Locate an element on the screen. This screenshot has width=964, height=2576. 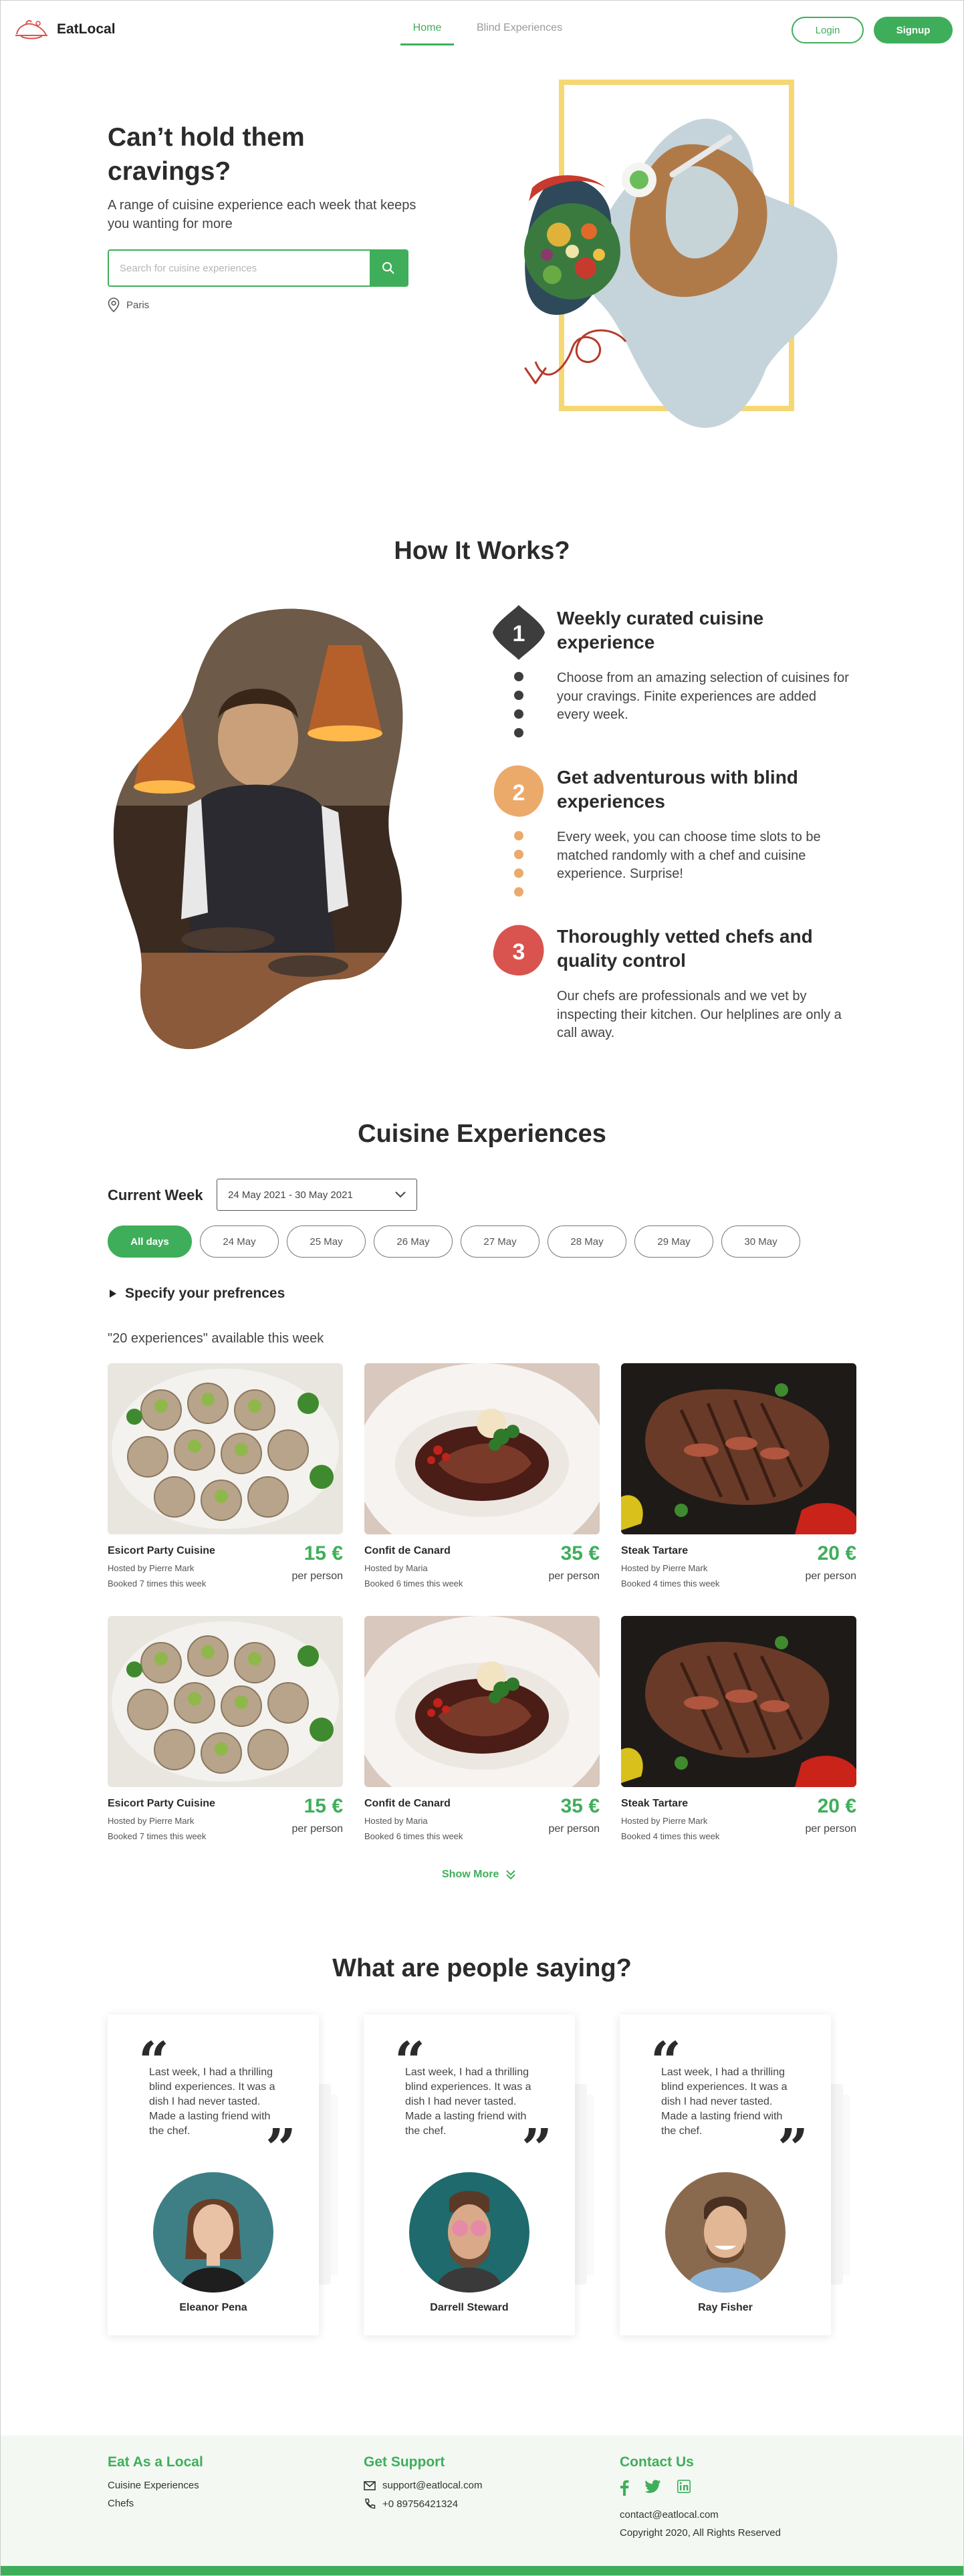
card-price: 35 € is located at coordinates (580, 1806).